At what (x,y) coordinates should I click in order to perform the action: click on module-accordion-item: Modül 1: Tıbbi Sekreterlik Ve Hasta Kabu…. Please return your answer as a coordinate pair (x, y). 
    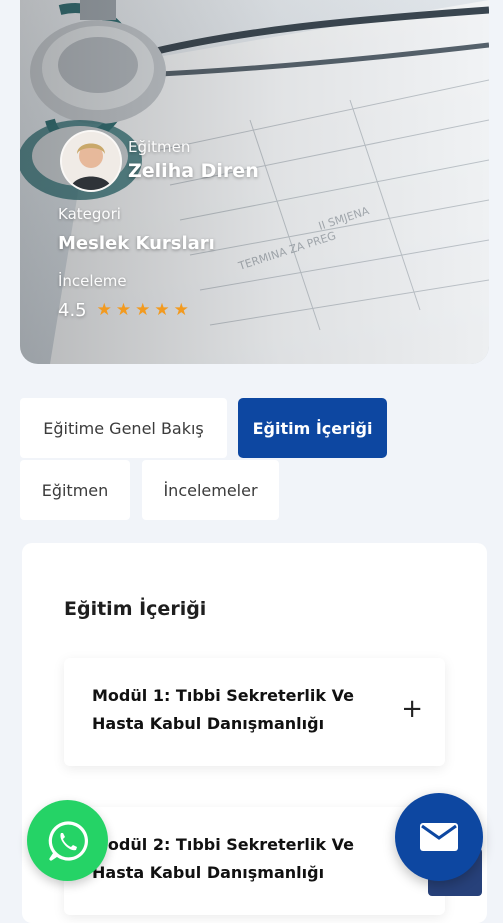
    Looking at the image, I should click on (254, 712).